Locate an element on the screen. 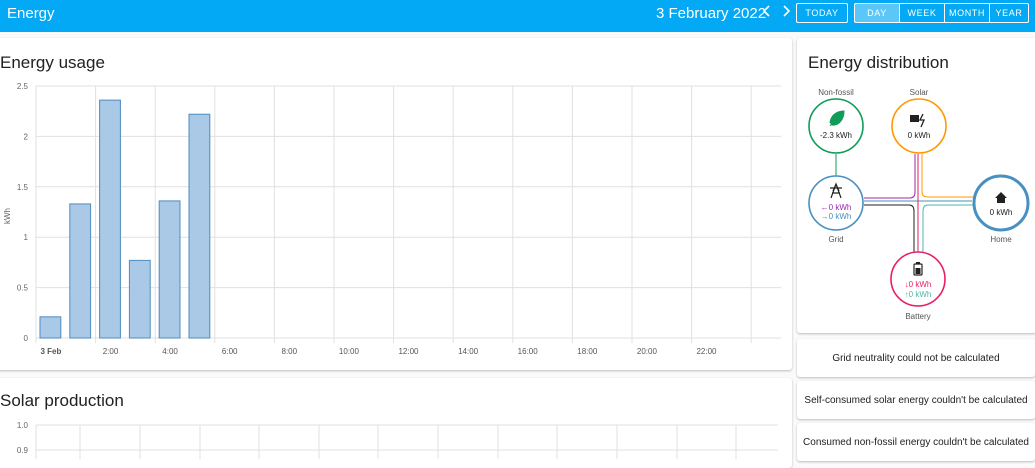 This screenshot has height=468, width=1035. usage-y-tick: 1 is located at coordinates (26, 237).